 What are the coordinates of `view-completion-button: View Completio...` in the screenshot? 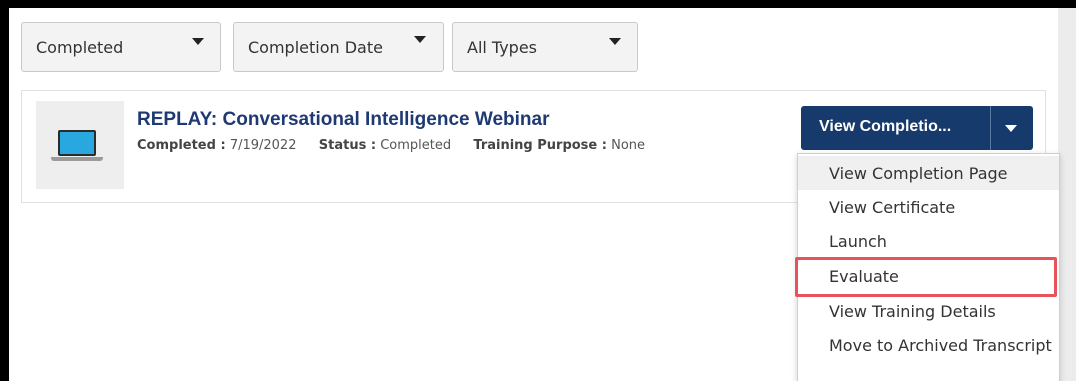 It's located at (885, 127).